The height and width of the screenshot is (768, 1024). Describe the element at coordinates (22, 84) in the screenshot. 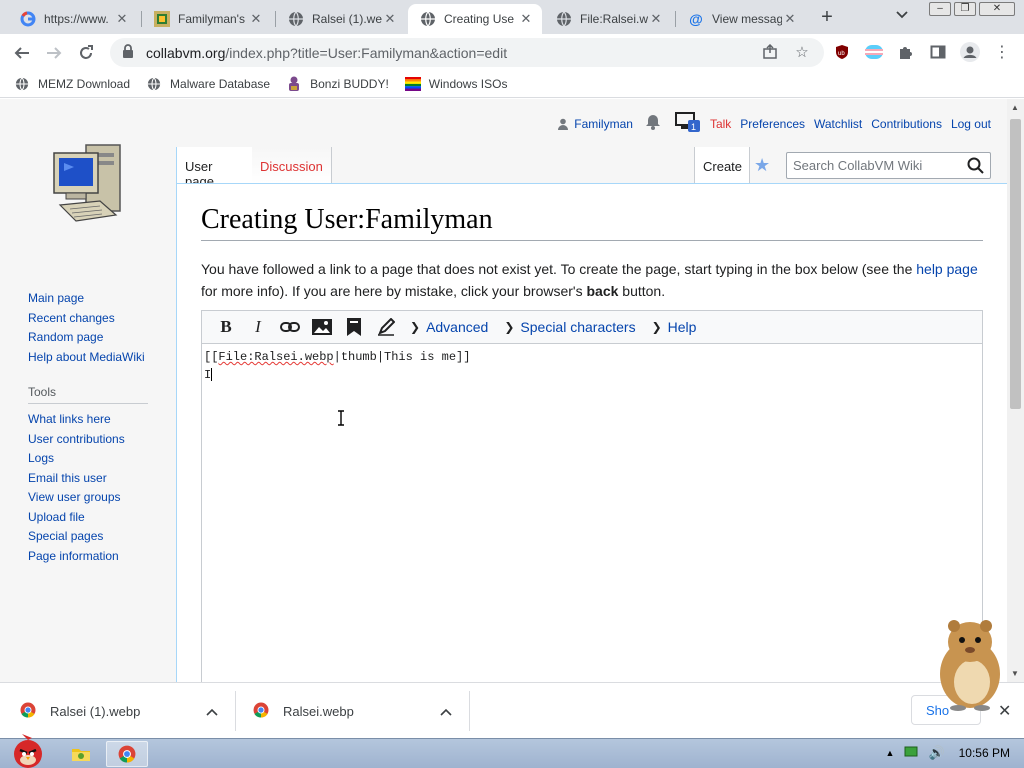

I see `globe-icon` at that location.